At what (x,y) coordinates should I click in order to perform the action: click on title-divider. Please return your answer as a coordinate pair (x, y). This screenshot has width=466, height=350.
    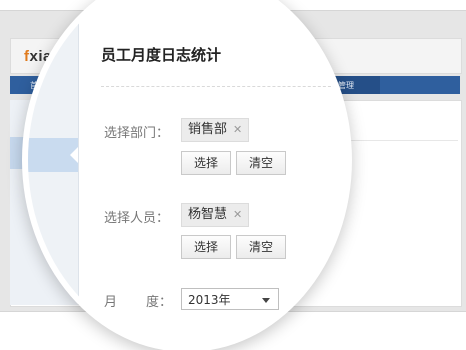
    Looking at the image, I should click on (221, 86).